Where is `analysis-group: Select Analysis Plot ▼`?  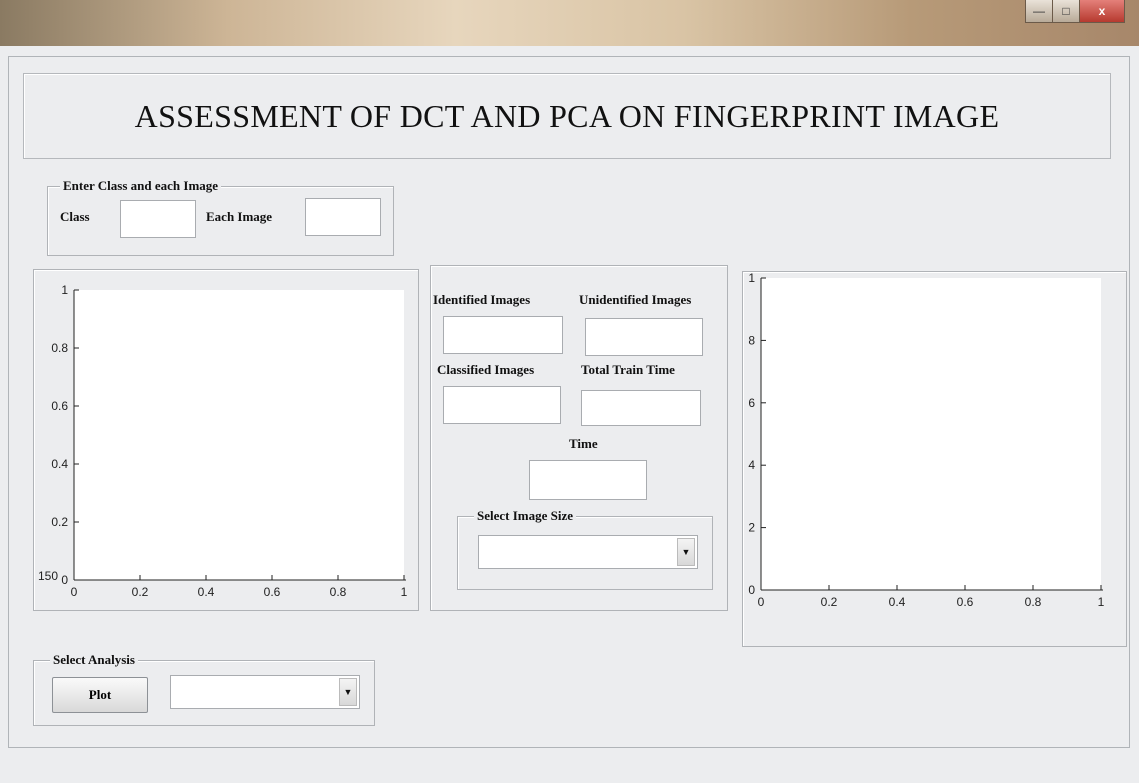
analysis-group: Select Analysis Plot ▼ is located at coordinates (204, 689).